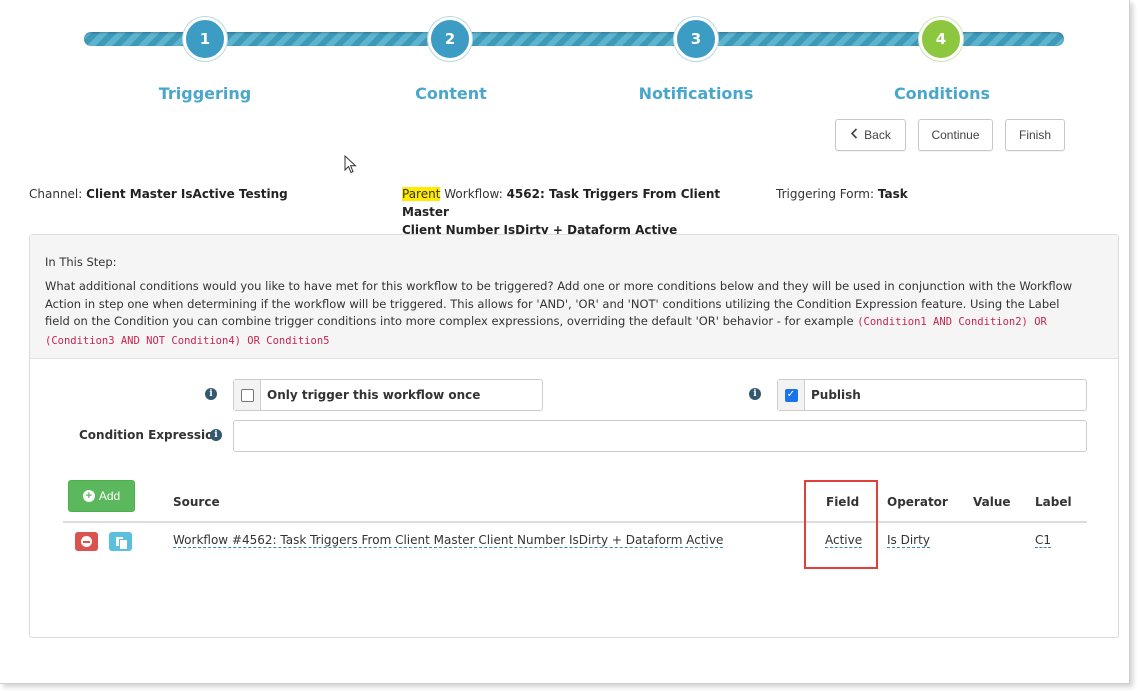 The image size is (1139, 691). Describe the element at coordinates (56, 194) in the screenshot. I see `channel-label: Channel:` at that location.